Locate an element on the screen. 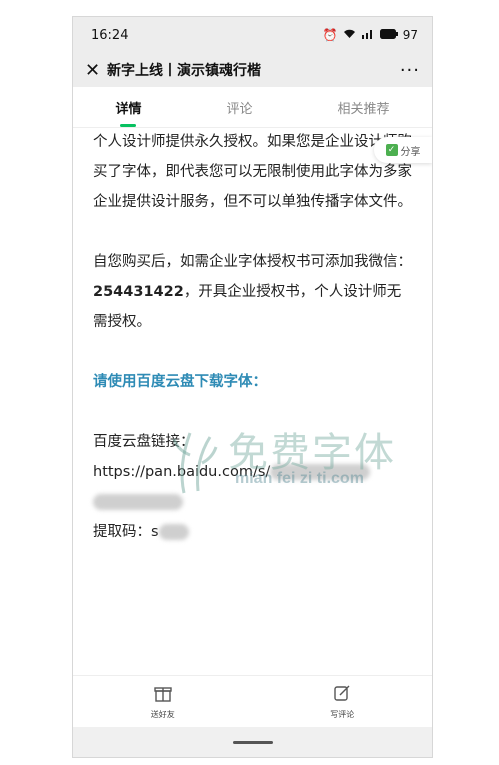  gift-icon is located at coordinates (163, 695).